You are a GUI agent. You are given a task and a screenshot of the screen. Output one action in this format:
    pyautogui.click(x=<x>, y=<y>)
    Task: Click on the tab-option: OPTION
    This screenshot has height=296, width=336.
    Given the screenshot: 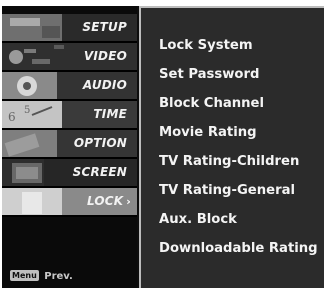 What is the action you would take?
    pyautogui.click(x=69, y=144)
    